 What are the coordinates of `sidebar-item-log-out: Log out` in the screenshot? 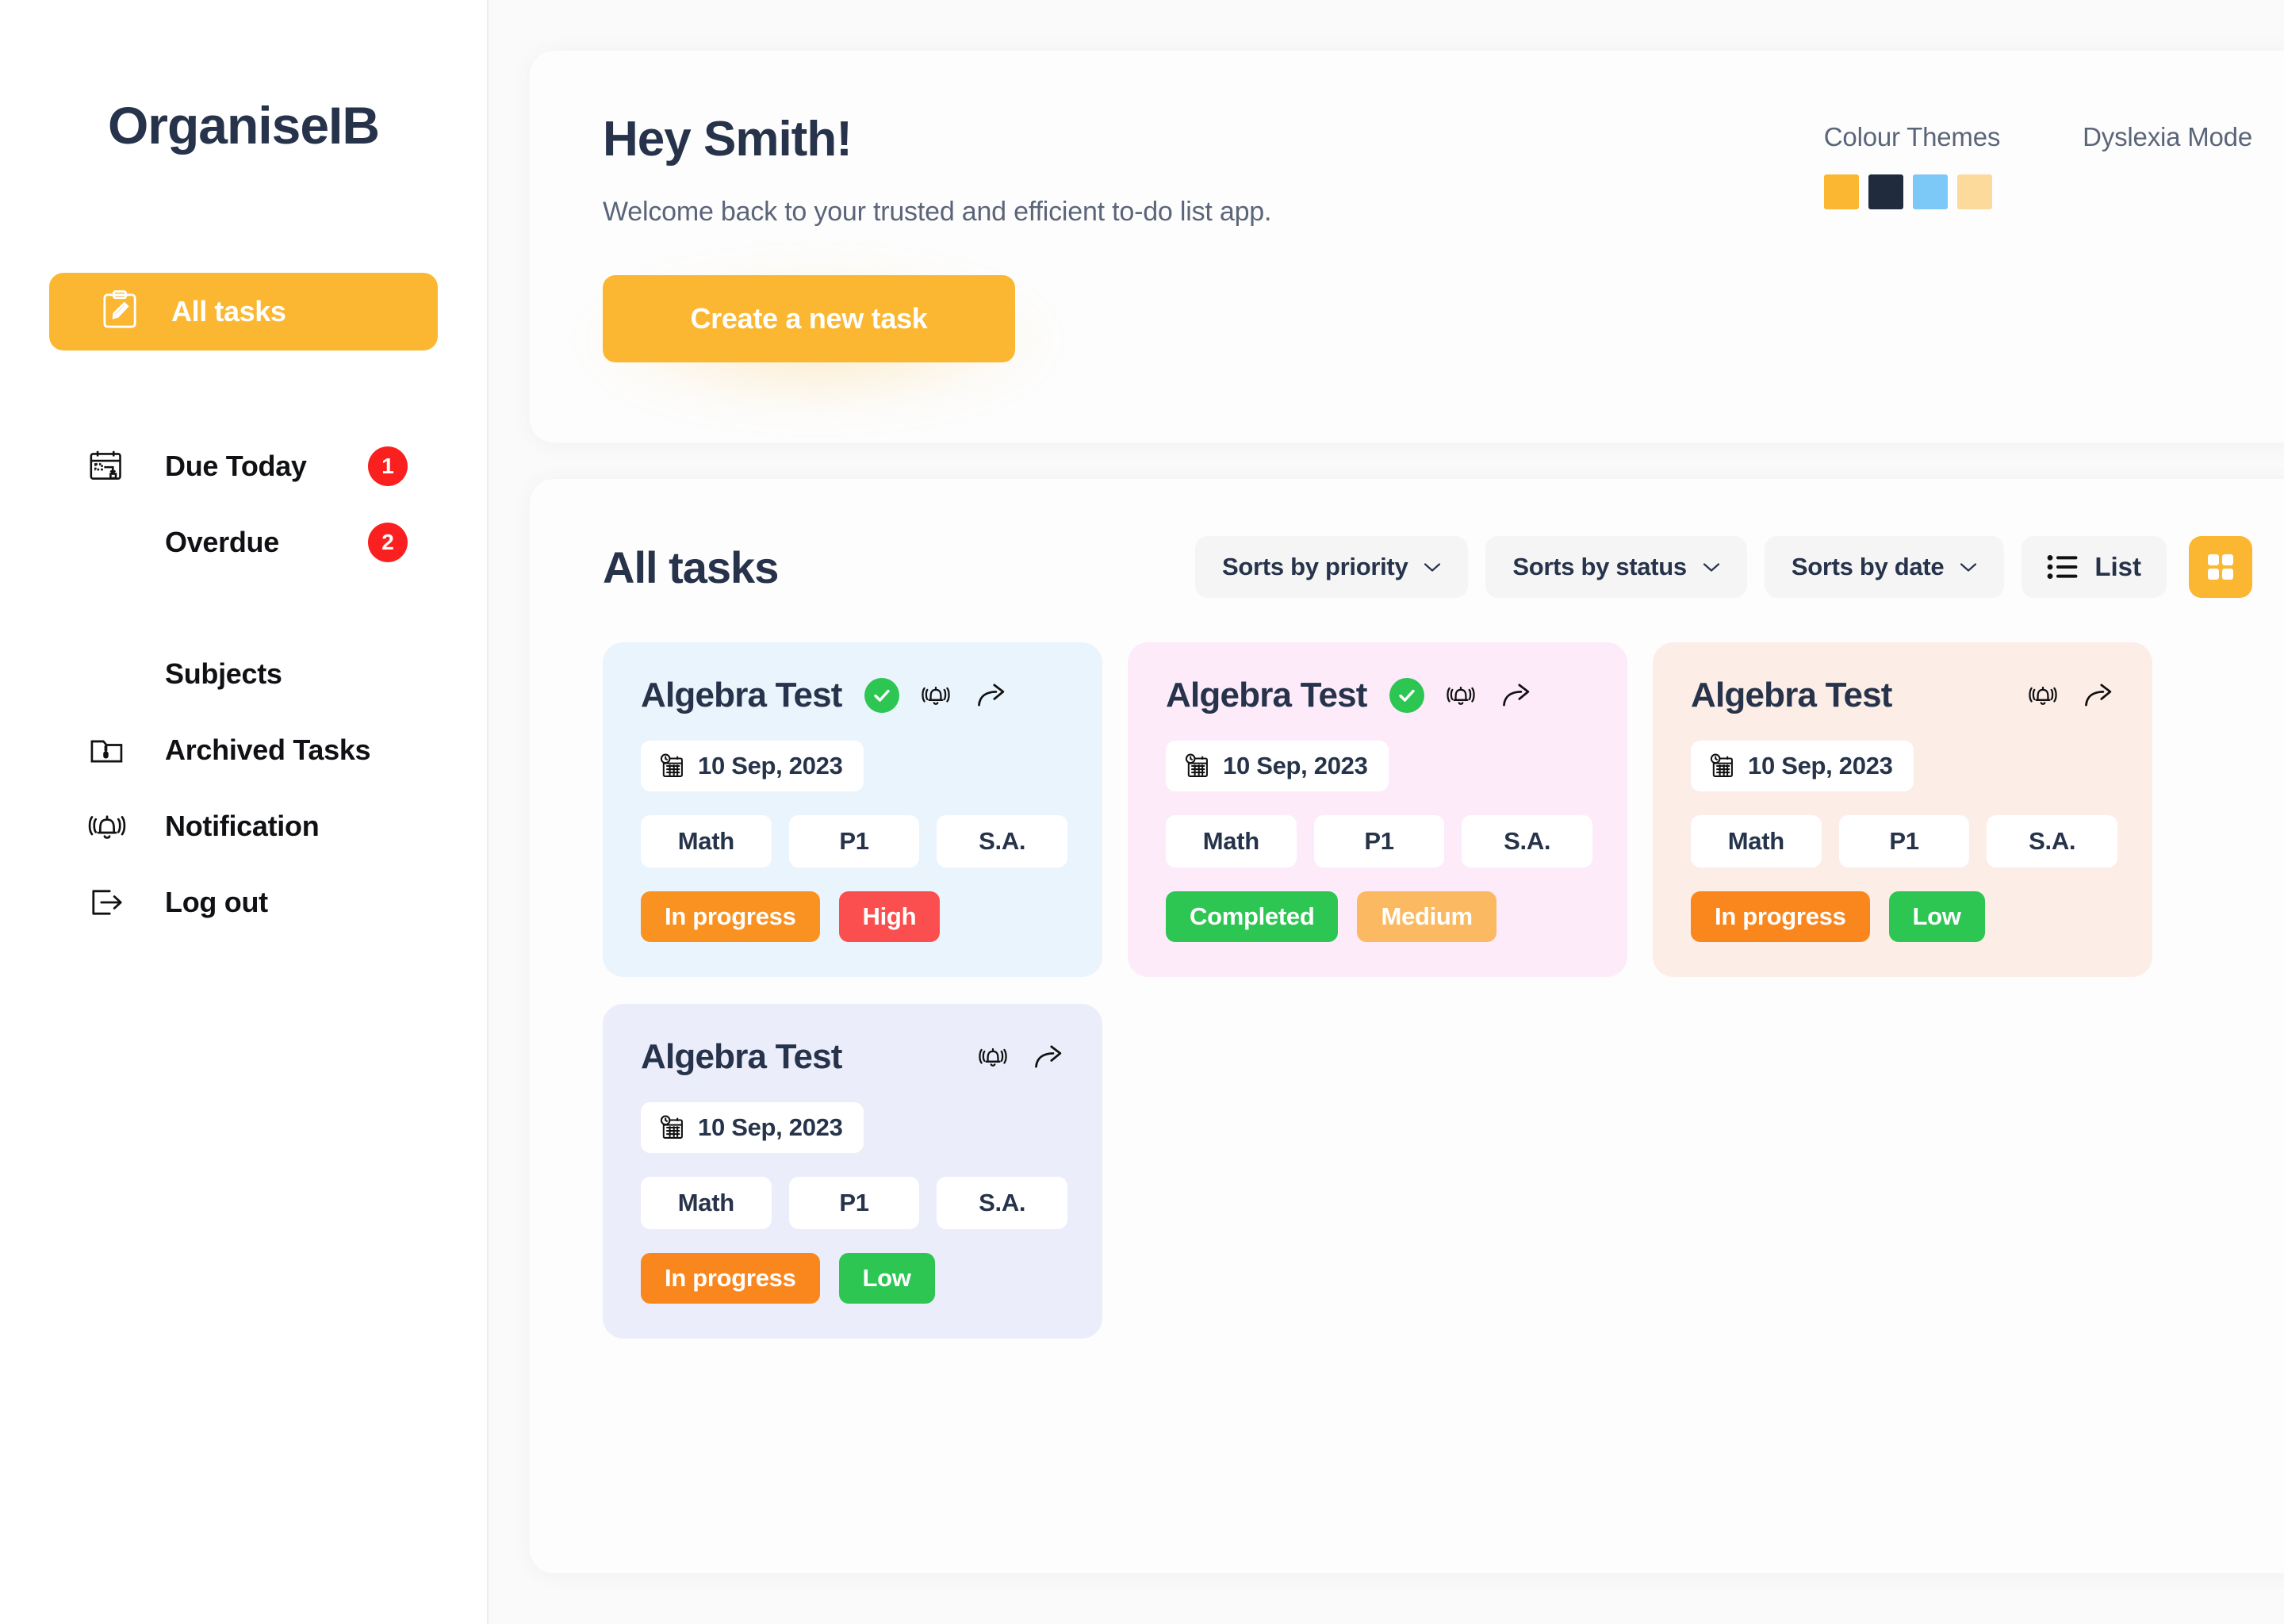 It's located at (243, 902).